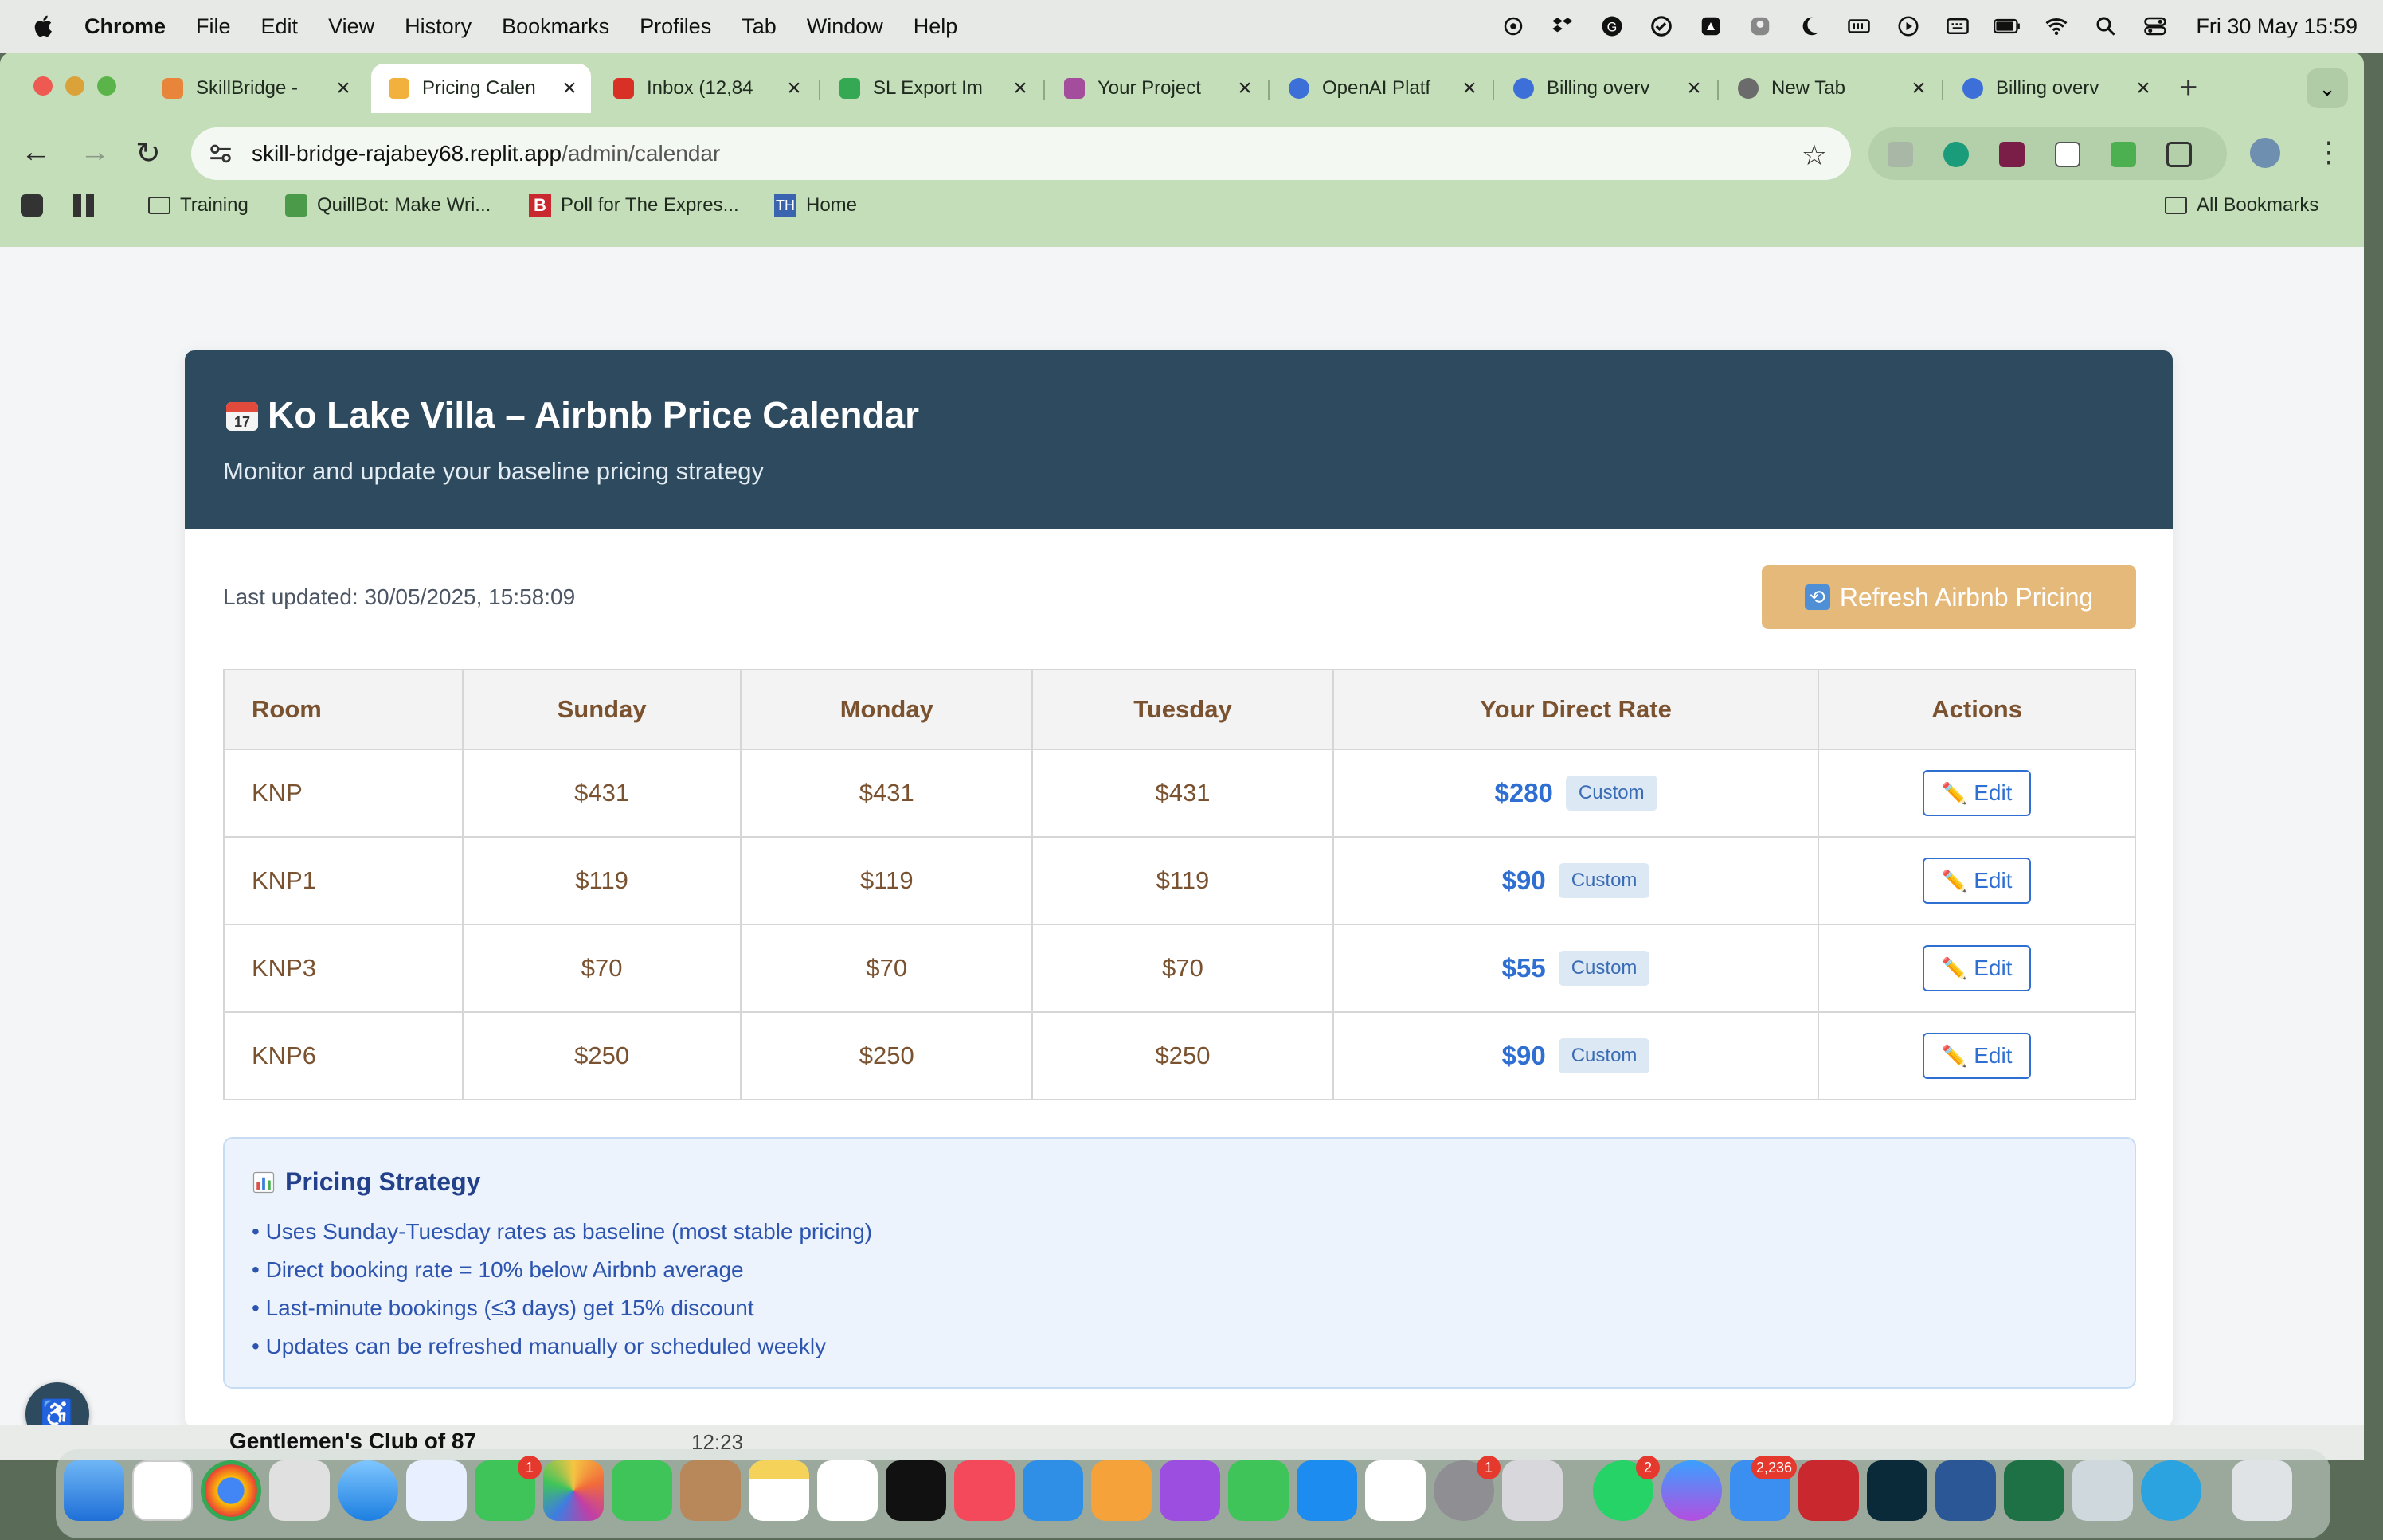 Image resolution: width=2383 pixels, height=1540 pixels. Describe the element at coordinates (1612, 26) in the screenshot. I see `grammarly-status-icon: G` at that location.